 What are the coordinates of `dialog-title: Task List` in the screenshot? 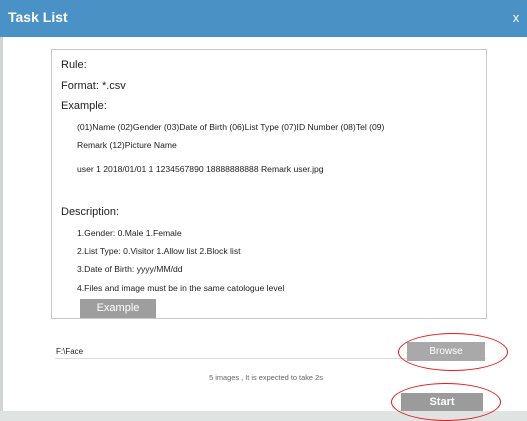 It's located at (38, 17).